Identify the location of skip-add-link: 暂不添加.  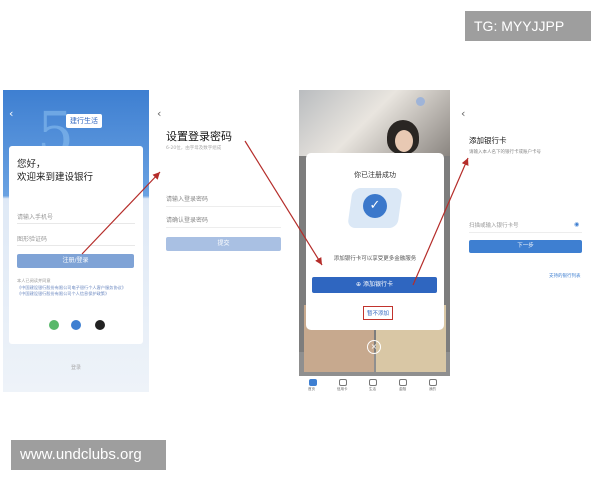
(378, 313).